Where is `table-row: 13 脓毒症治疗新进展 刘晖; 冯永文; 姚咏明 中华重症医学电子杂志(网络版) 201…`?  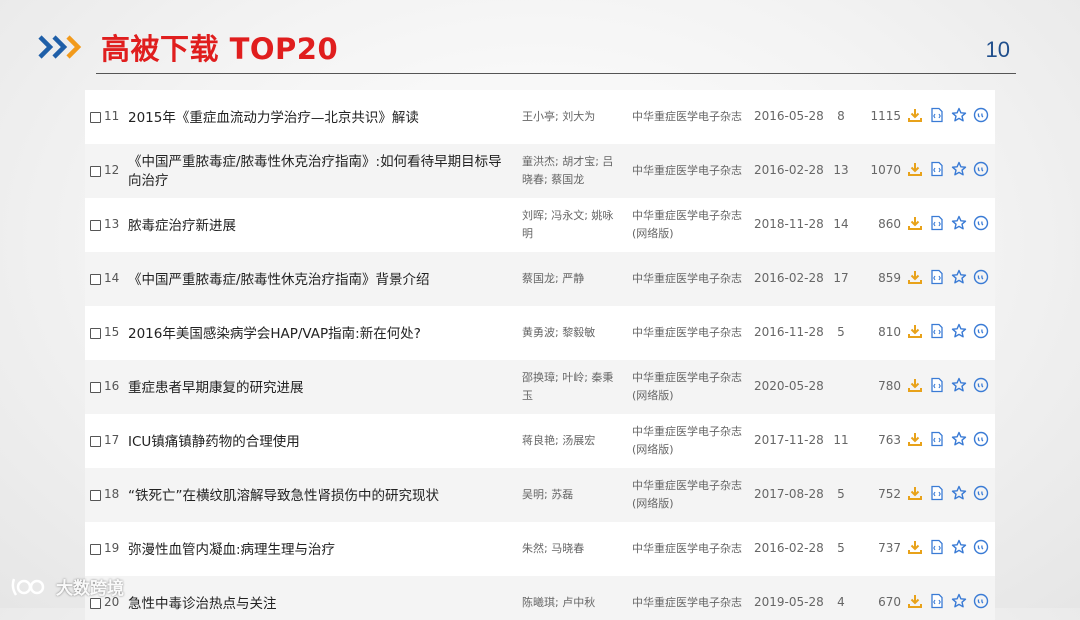 table-row: 13 脓毒症治疗新进展 刘晖; 冯永文; 姚咏明 中华重症医学电子杂志(网络版) 201… is located at coordinates (540, 225).